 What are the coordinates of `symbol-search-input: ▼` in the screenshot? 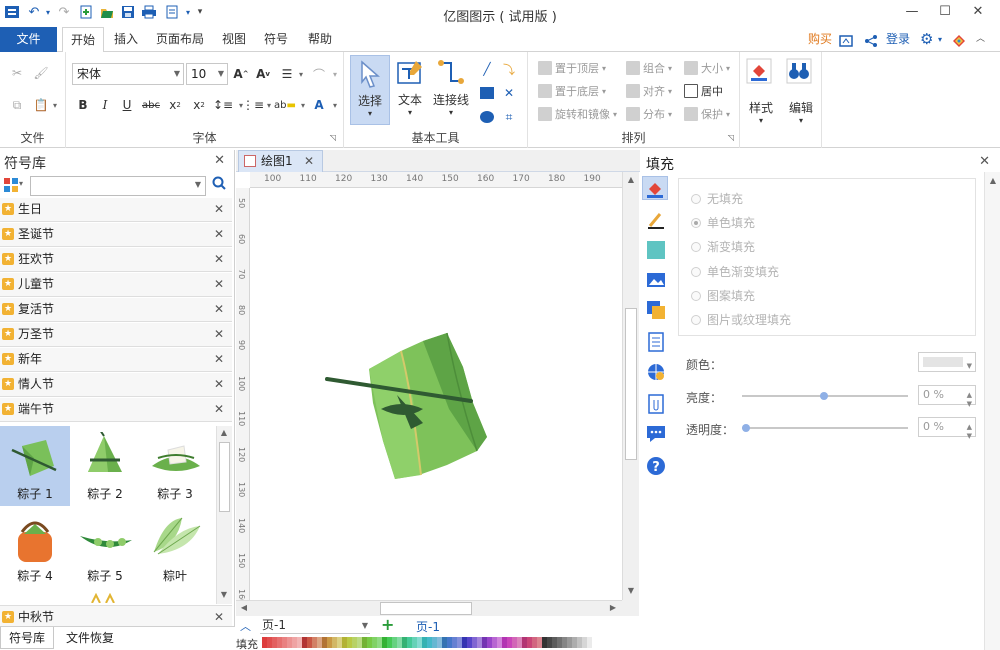 It's located at (118, 186).